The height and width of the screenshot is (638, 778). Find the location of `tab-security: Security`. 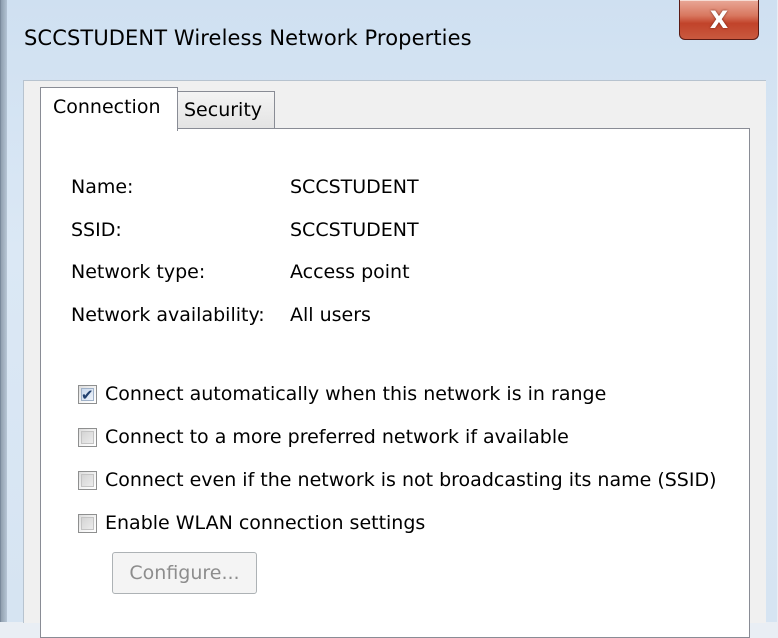

tab-security: Security is located at coordinates (226, 110).